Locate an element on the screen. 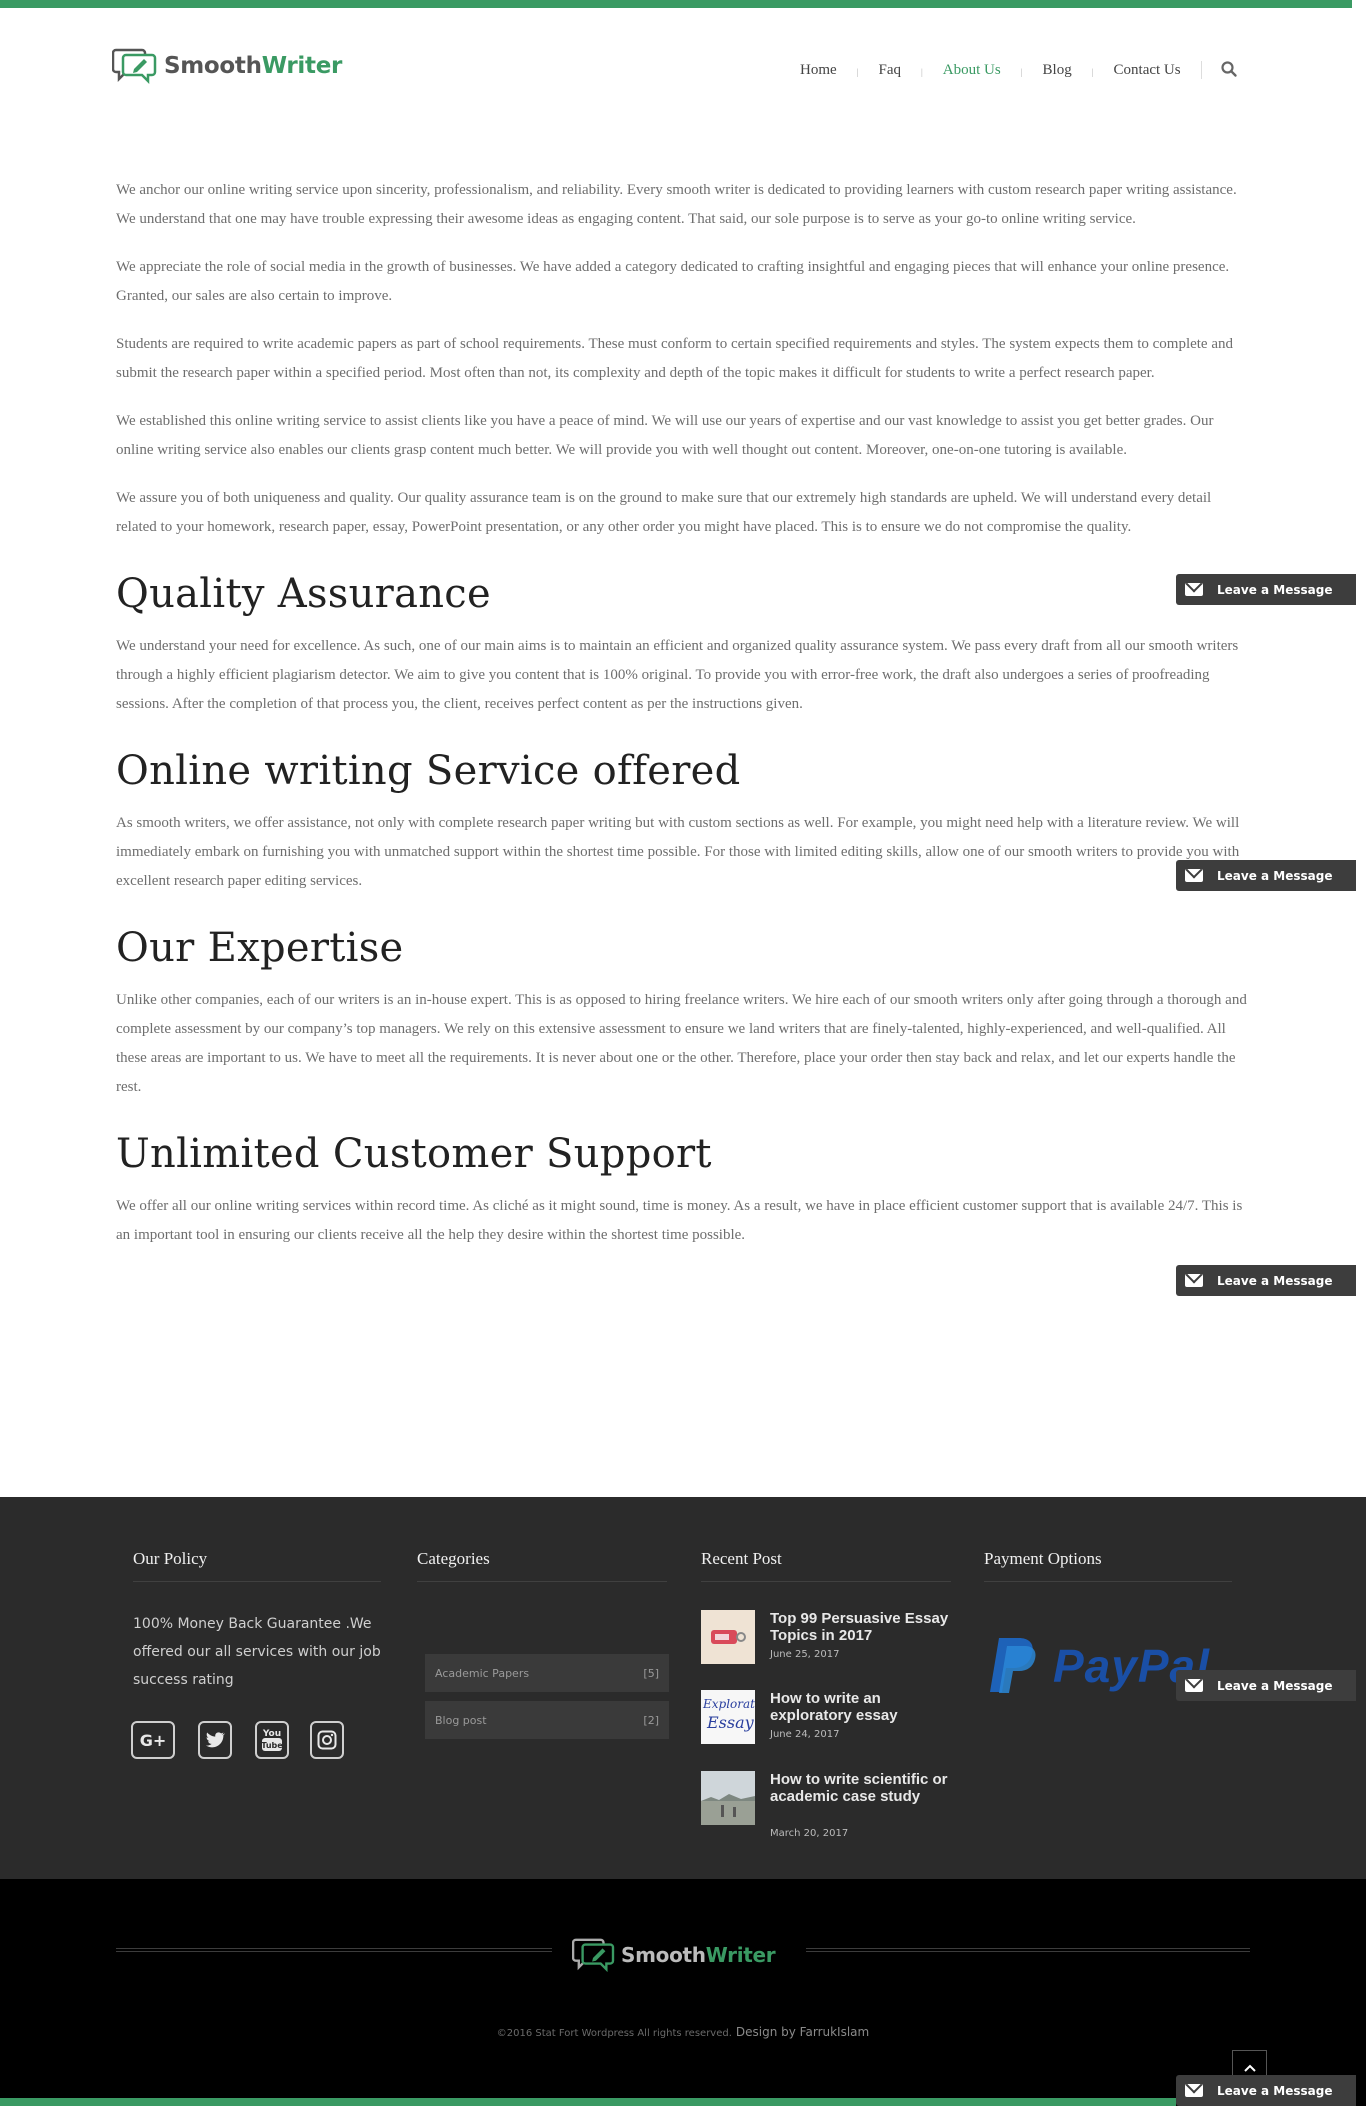  bottom-divider-left is located at coordinates (334, 1950).